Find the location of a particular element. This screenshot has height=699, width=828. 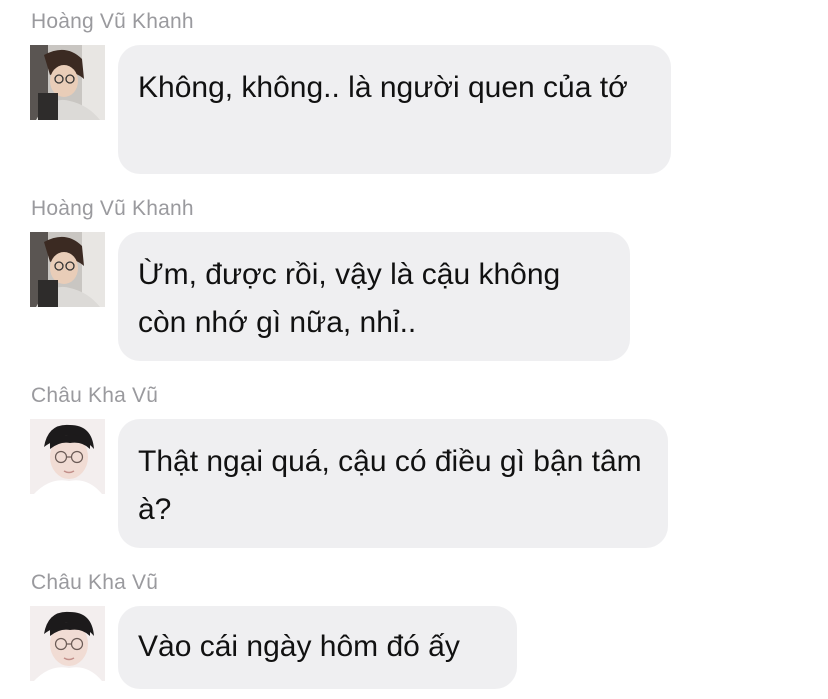

message-text: Vào cái ngày hôm đó ấy is located at coordinates (299, 646).